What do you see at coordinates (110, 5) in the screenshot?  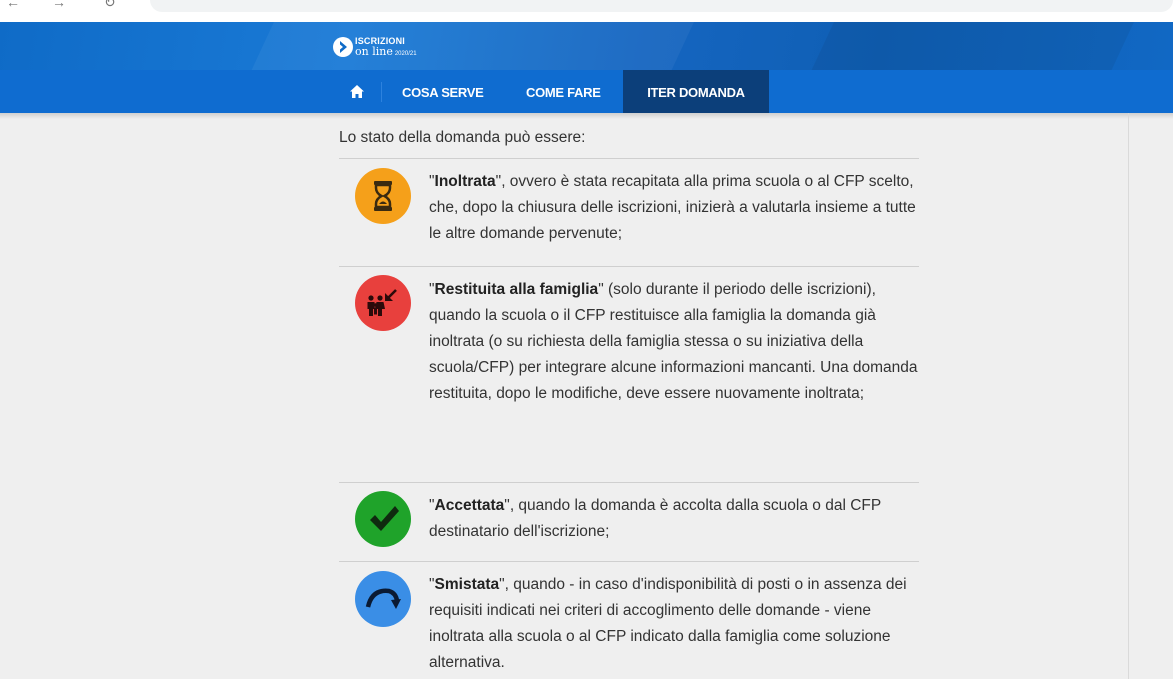 I see `reload-icon: ↻` at bounding box center [110, 5].